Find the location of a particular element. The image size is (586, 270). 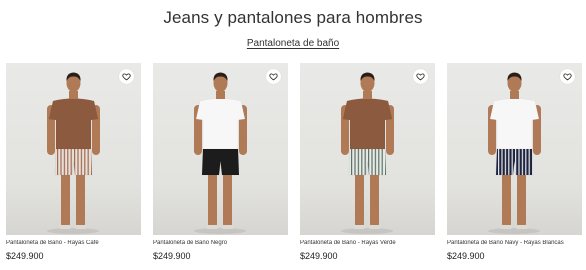

filter-link-container: Pantaloneta de baño is located at coordinates (293, 43).